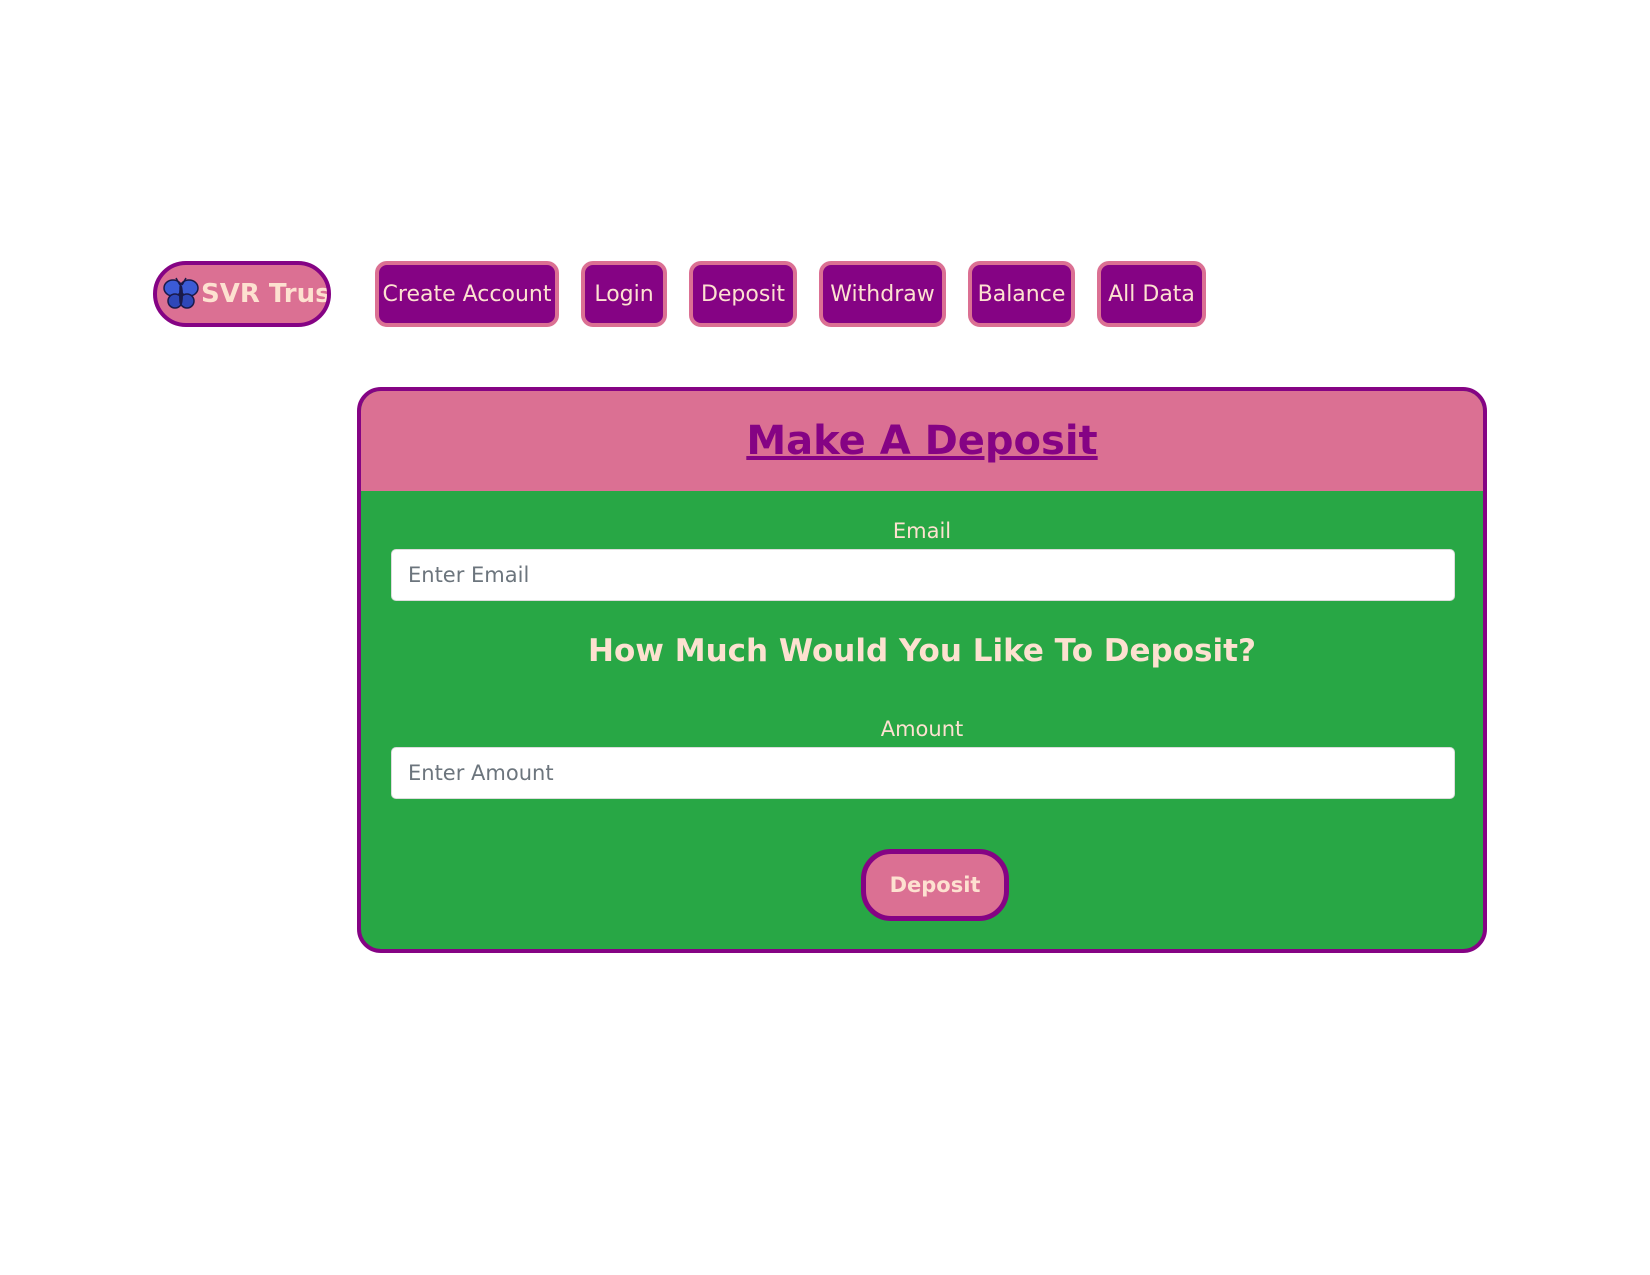 This screenshot has height=1275, width=1650. I want to click on butterfly-icon, so click(181, 294).